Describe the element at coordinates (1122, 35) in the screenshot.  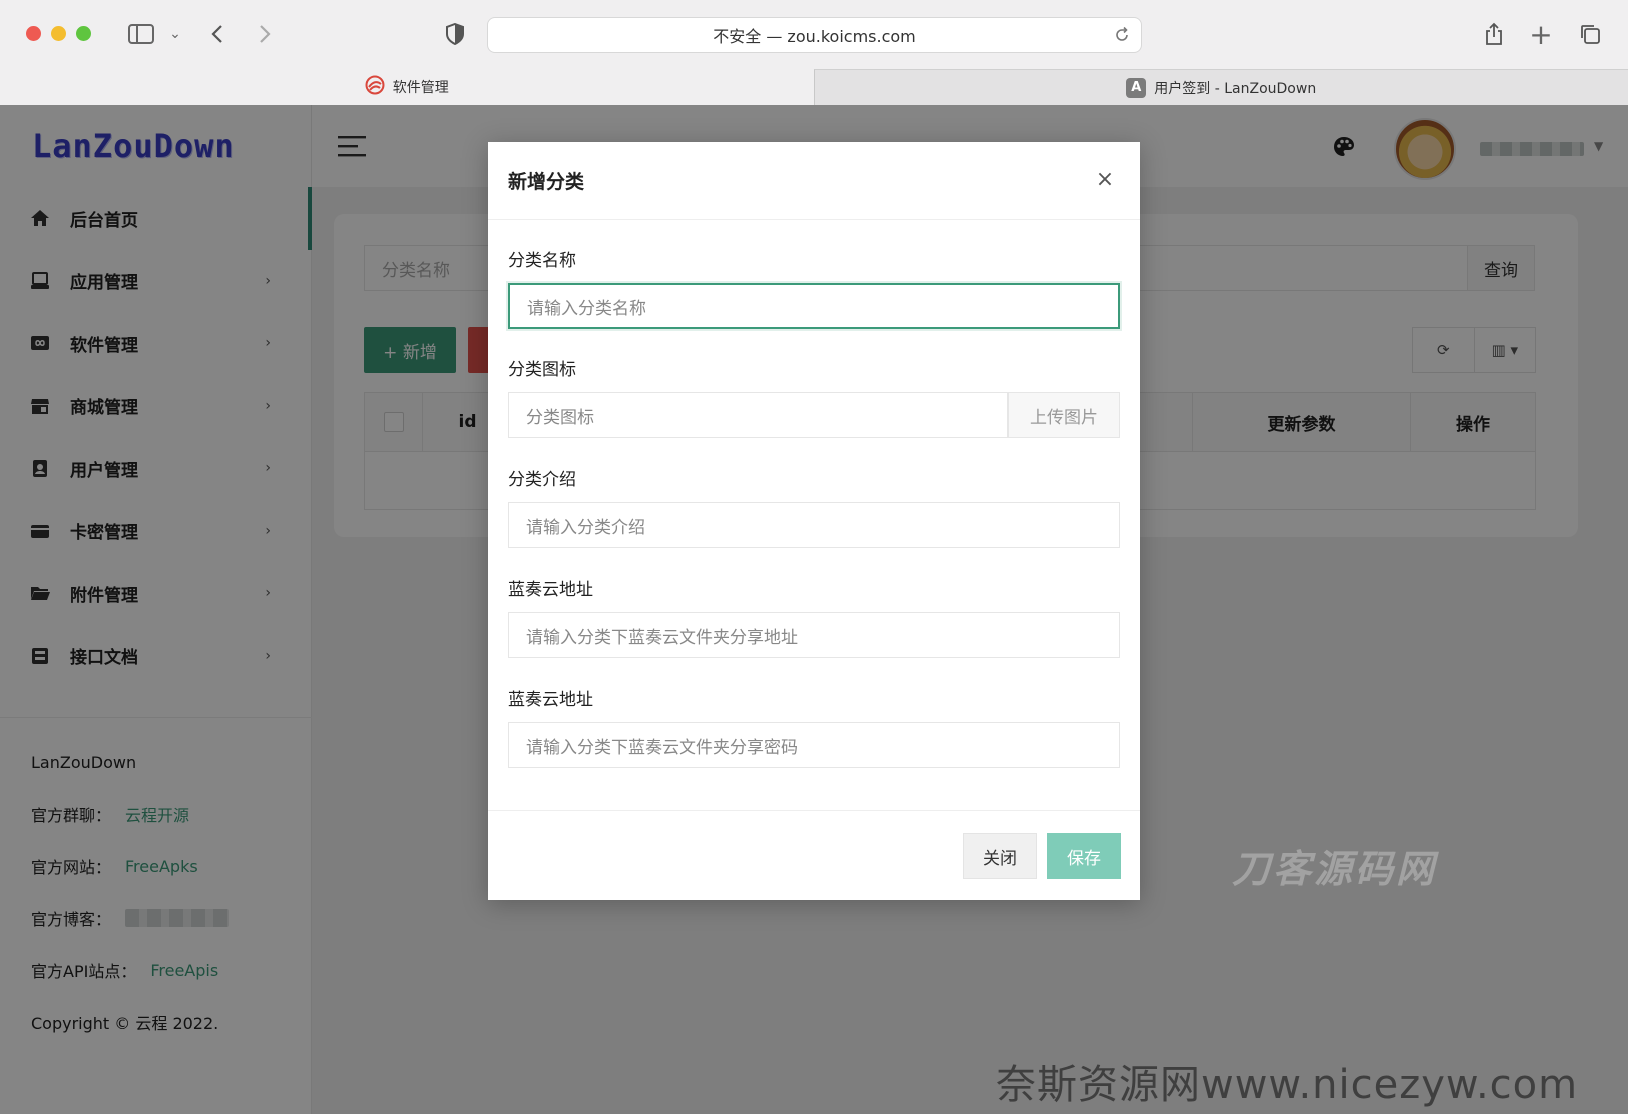
I see `reload-icon` at that location.